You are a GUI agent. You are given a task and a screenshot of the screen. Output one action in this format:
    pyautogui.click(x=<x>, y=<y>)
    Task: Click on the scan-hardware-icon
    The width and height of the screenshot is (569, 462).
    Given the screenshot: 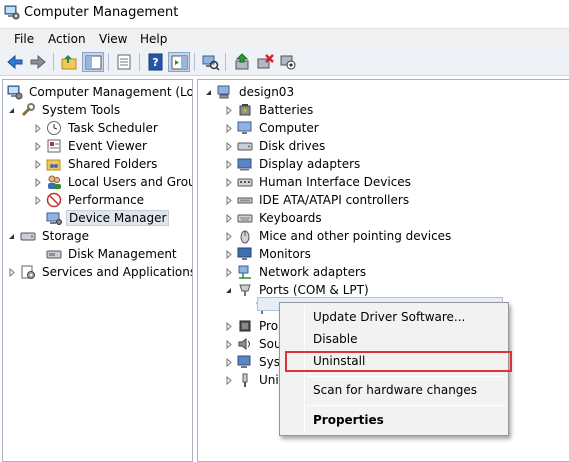 What is the action you would take?
    pyautogui.click(x=210, y=62)
    